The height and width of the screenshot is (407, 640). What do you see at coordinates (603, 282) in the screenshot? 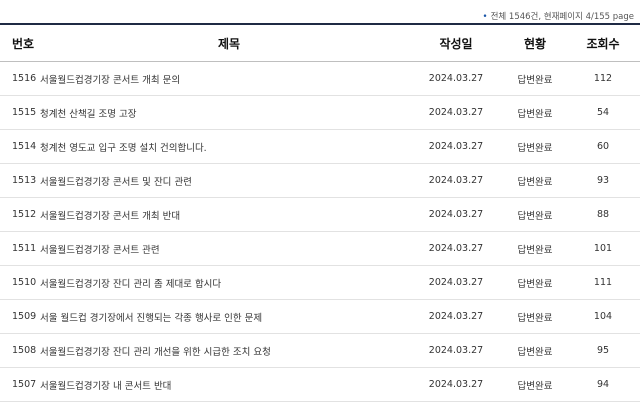
I see `row-views: 111` at bounding box center [603, 282].